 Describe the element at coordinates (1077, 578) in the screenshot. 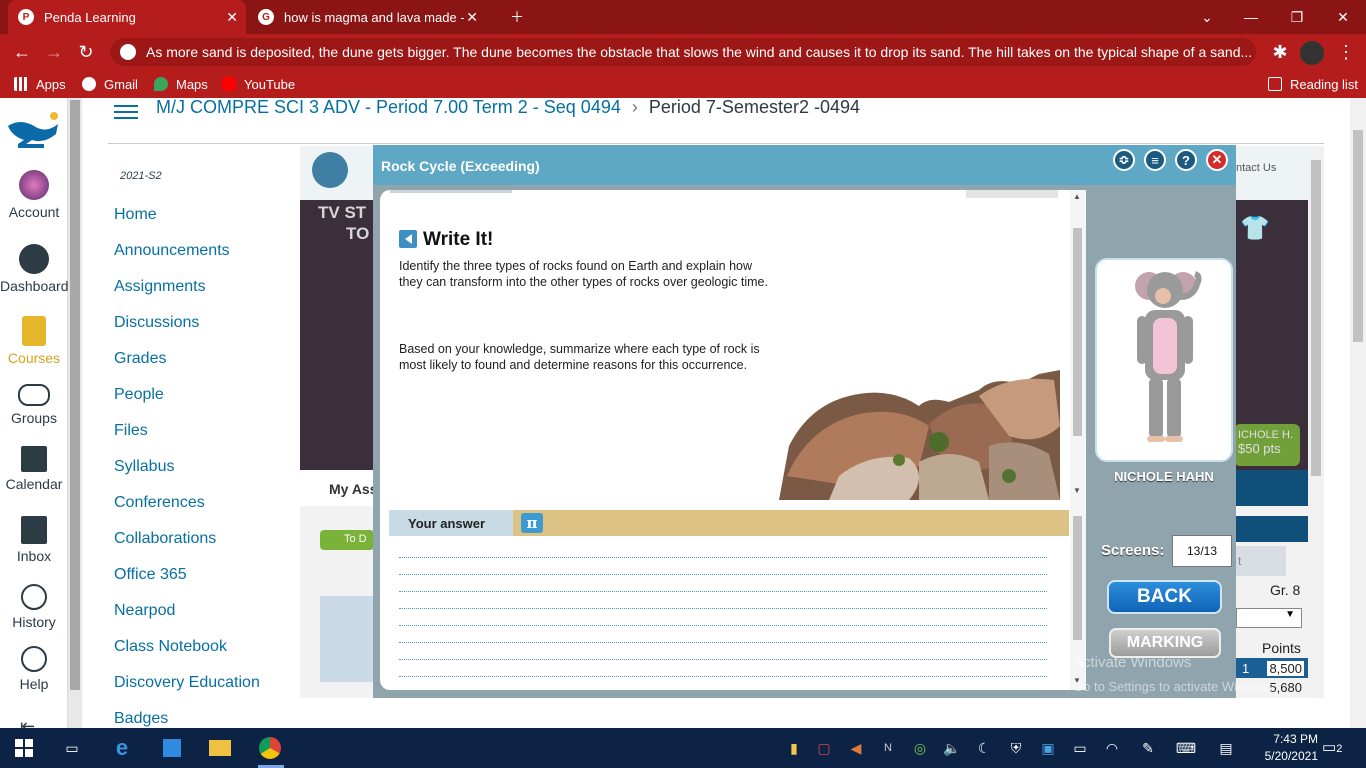

I see `answer-scrollbar-thumb` at that location.